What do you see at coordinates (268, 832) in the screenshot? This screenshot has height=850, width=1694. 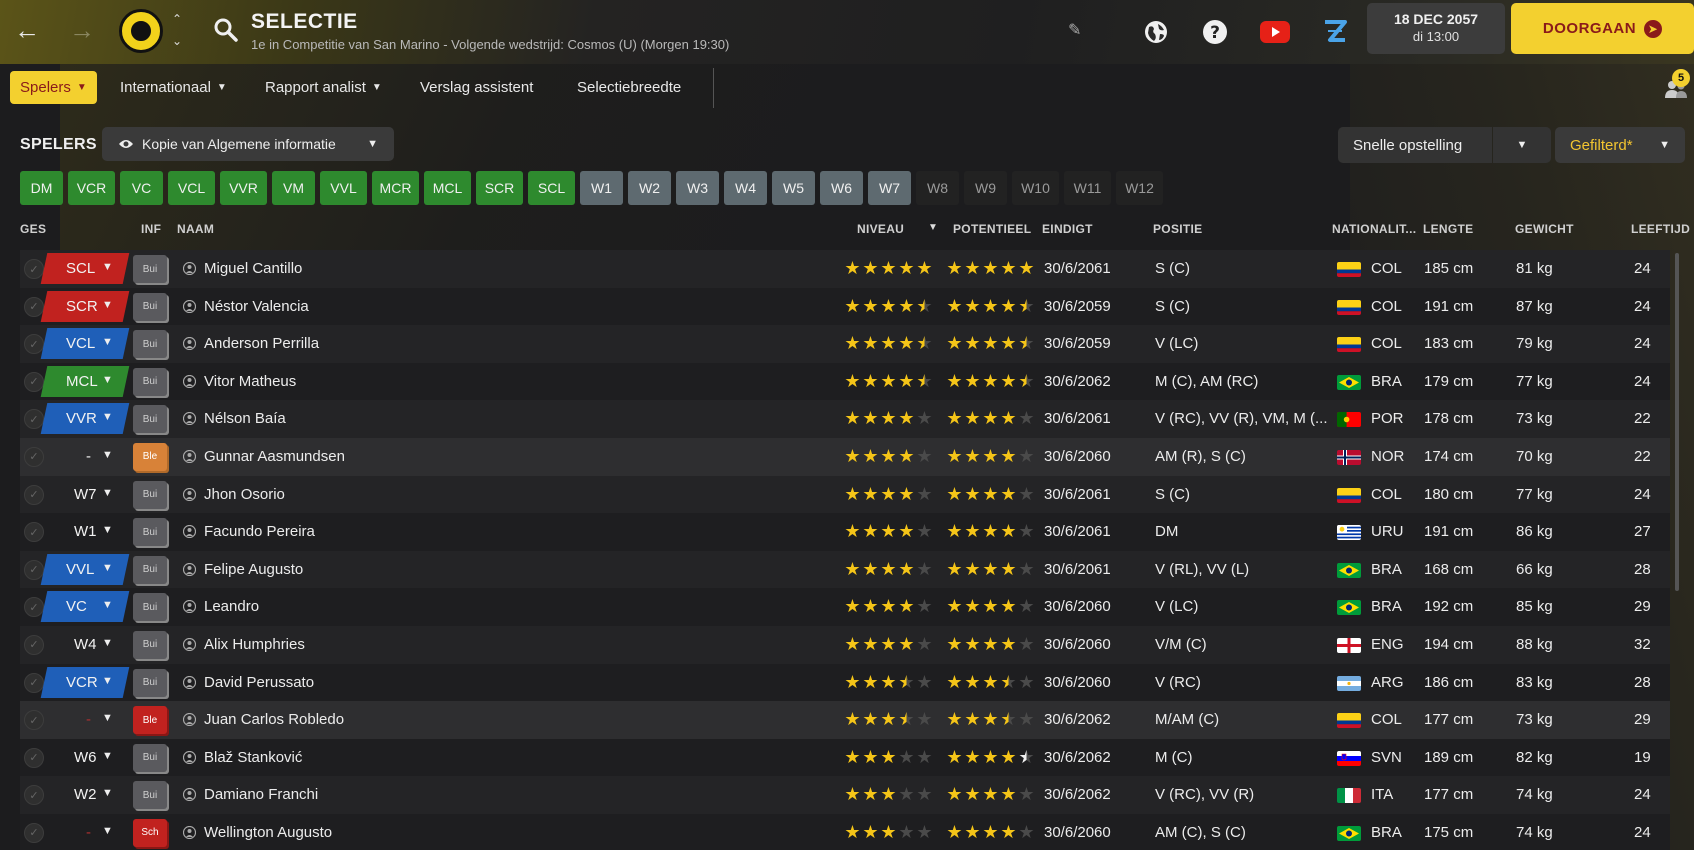 I see `player-name: Wellington Augusto` at bounding box center [268, 832].